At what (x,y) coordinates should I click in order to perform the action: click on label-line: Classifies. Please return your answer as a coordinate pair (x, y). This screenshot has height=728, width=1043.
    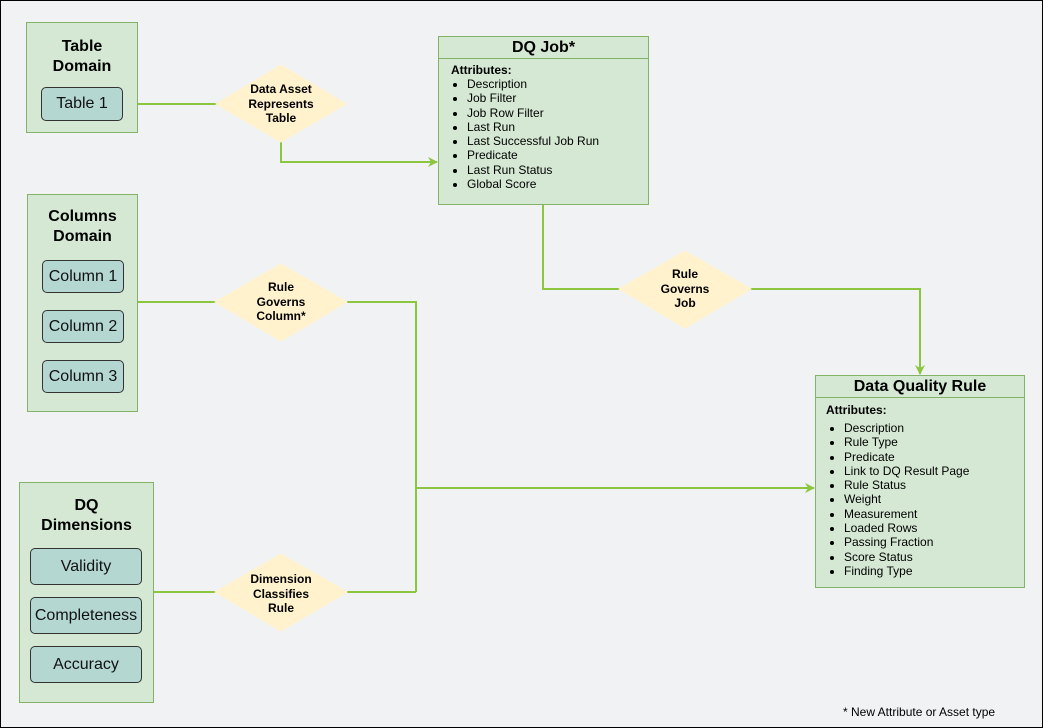
    Looking at the image, I should click on (281, 593).